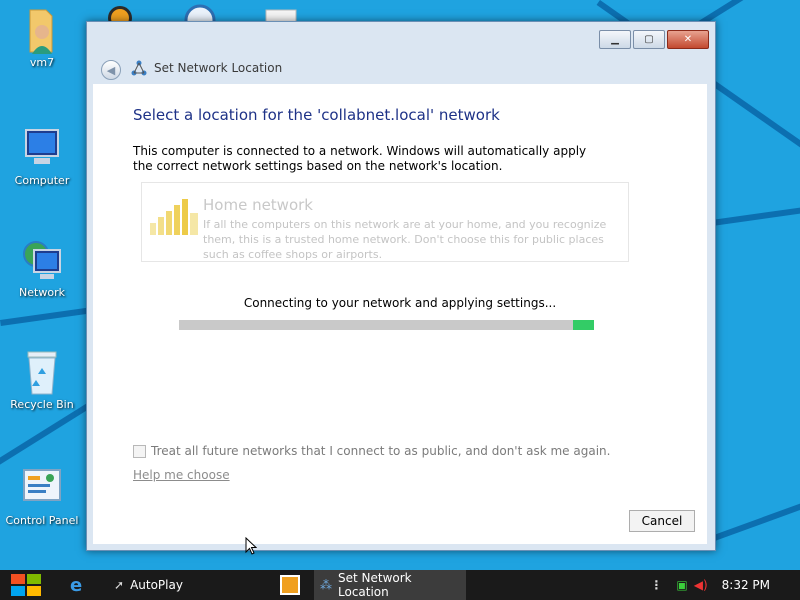 Image resolution: width=800 pixels, height=600 pixels. I want to click on progress-bar, so click(386, 325).